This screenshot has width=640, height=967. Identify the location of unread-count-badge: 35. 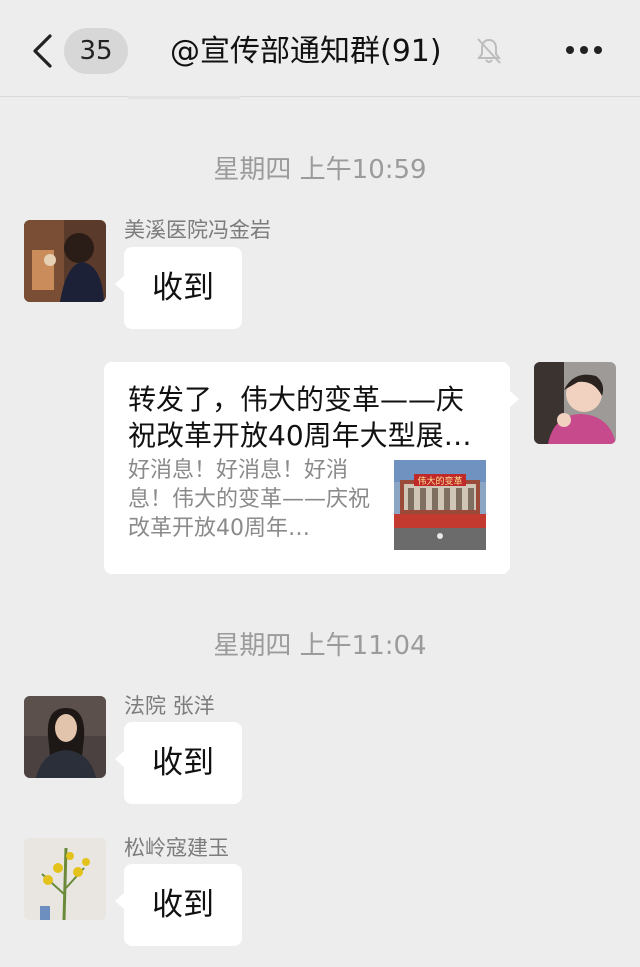
(96, 51).